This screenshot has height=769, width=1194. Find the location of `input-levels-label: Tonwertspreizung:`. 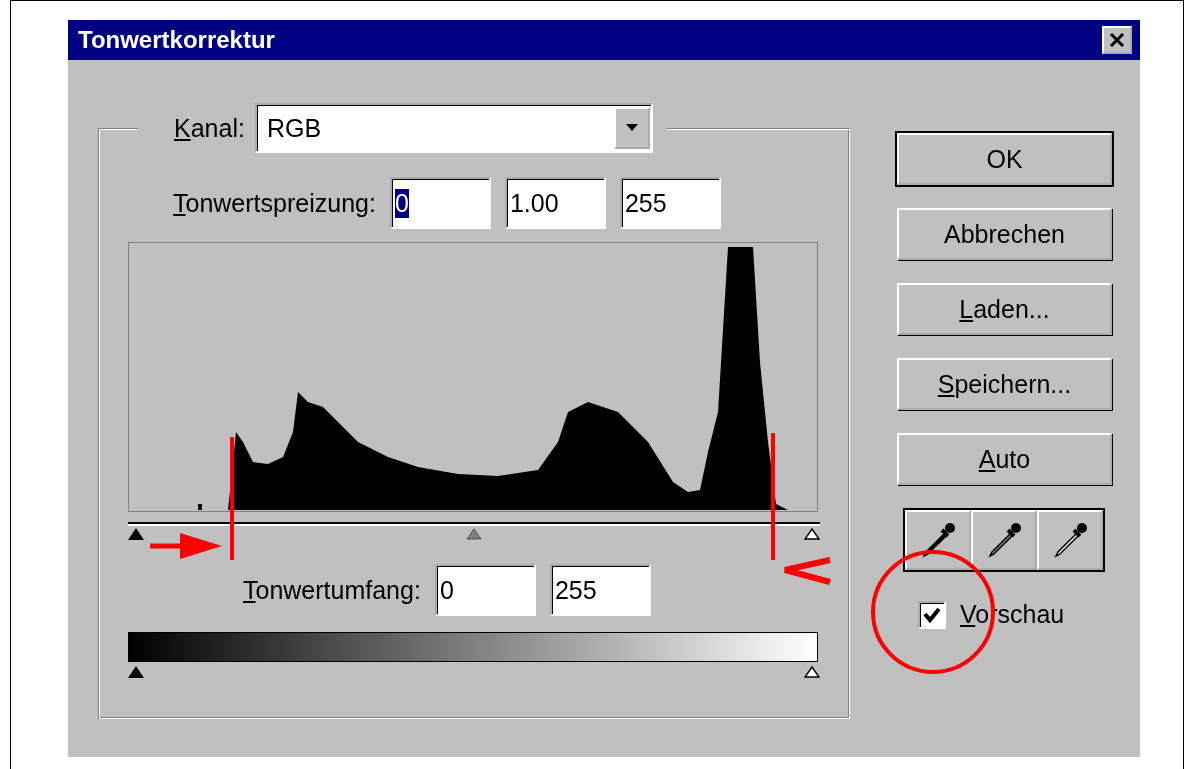

input-levels-label: Tonwertspreizung: is located at coordinates (274, 203).